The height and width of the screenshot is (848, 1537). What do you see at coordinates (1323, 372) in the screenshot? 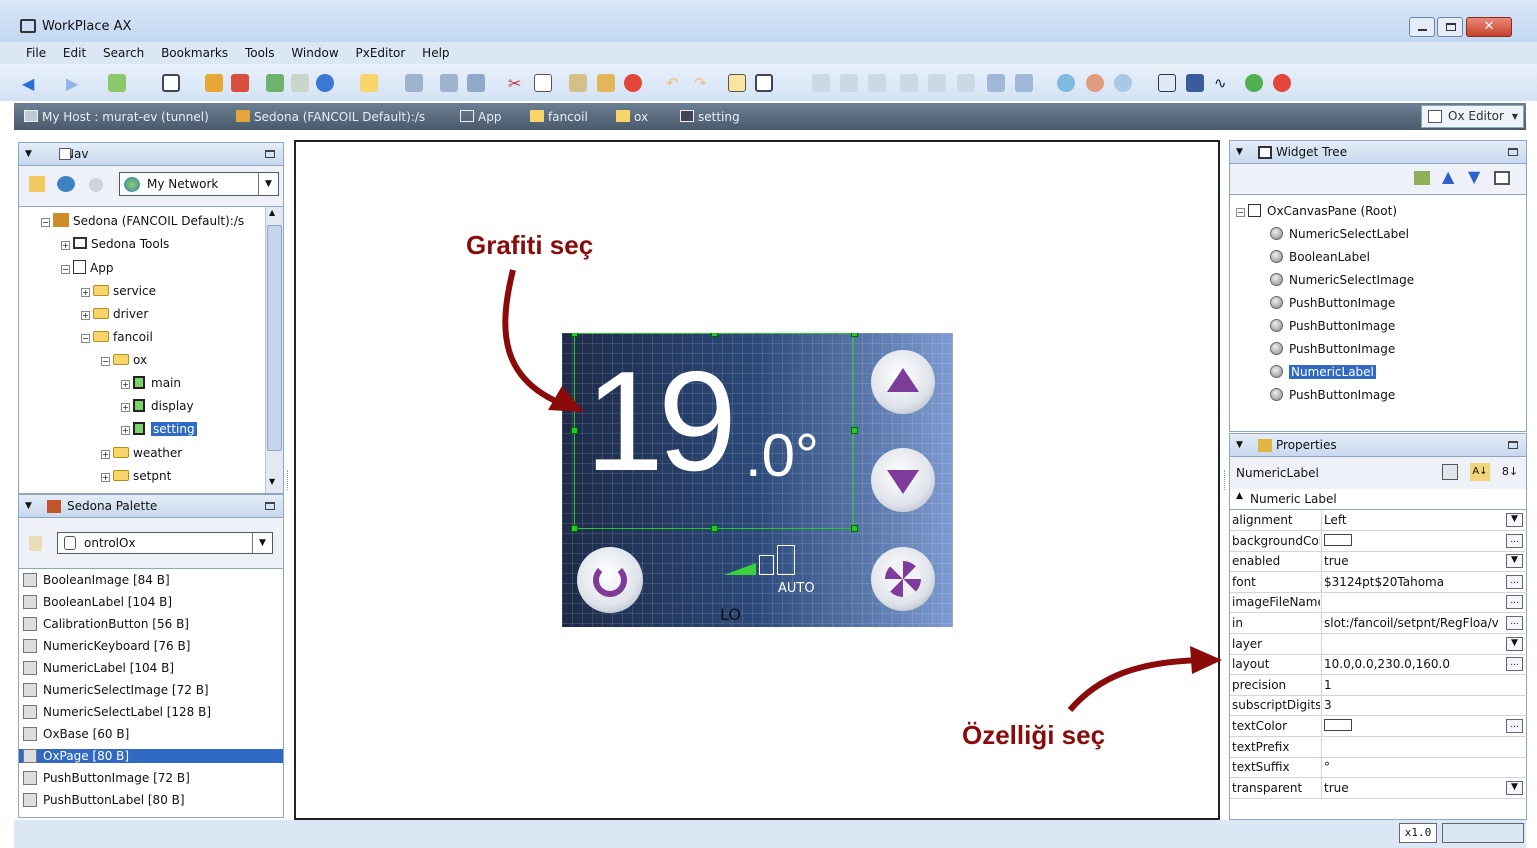
I see `widget-tree-item: NumericLabel` at bounding box center [1323, 372].